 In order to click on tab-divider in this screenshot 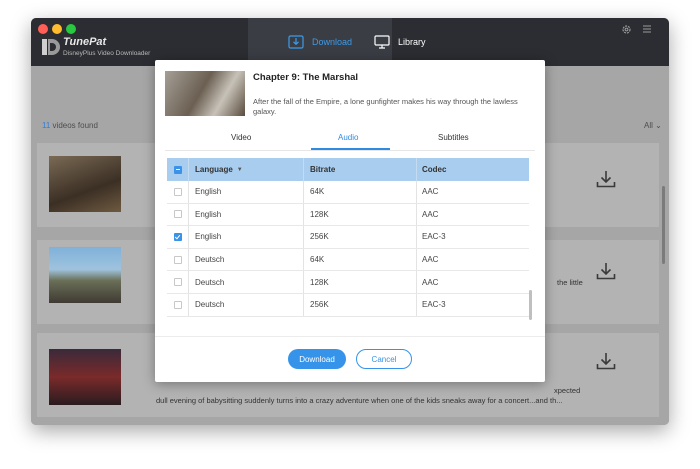, I will do `click(350, 150)`.